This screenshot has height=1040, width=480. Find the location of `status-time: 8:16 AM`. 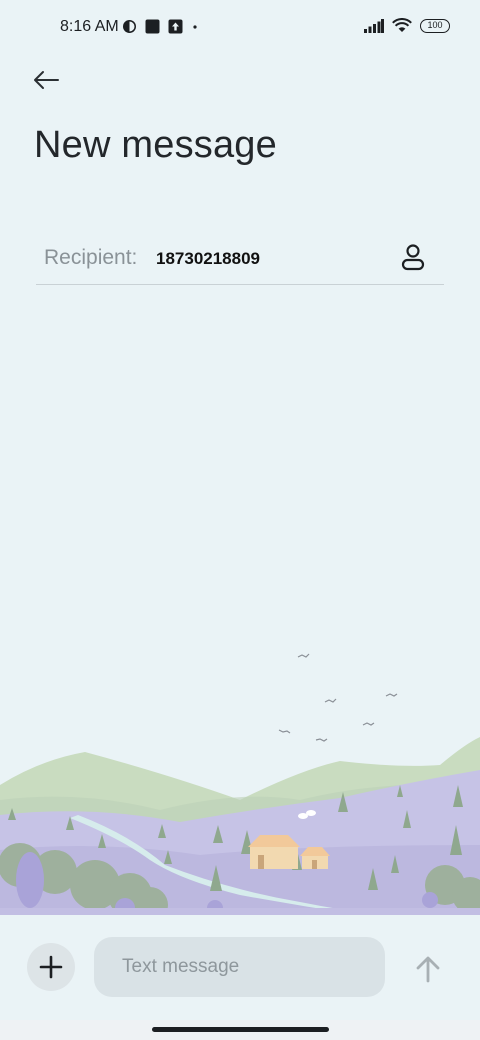

status-time: 8:16 AM is located at coordinates (89, 26).